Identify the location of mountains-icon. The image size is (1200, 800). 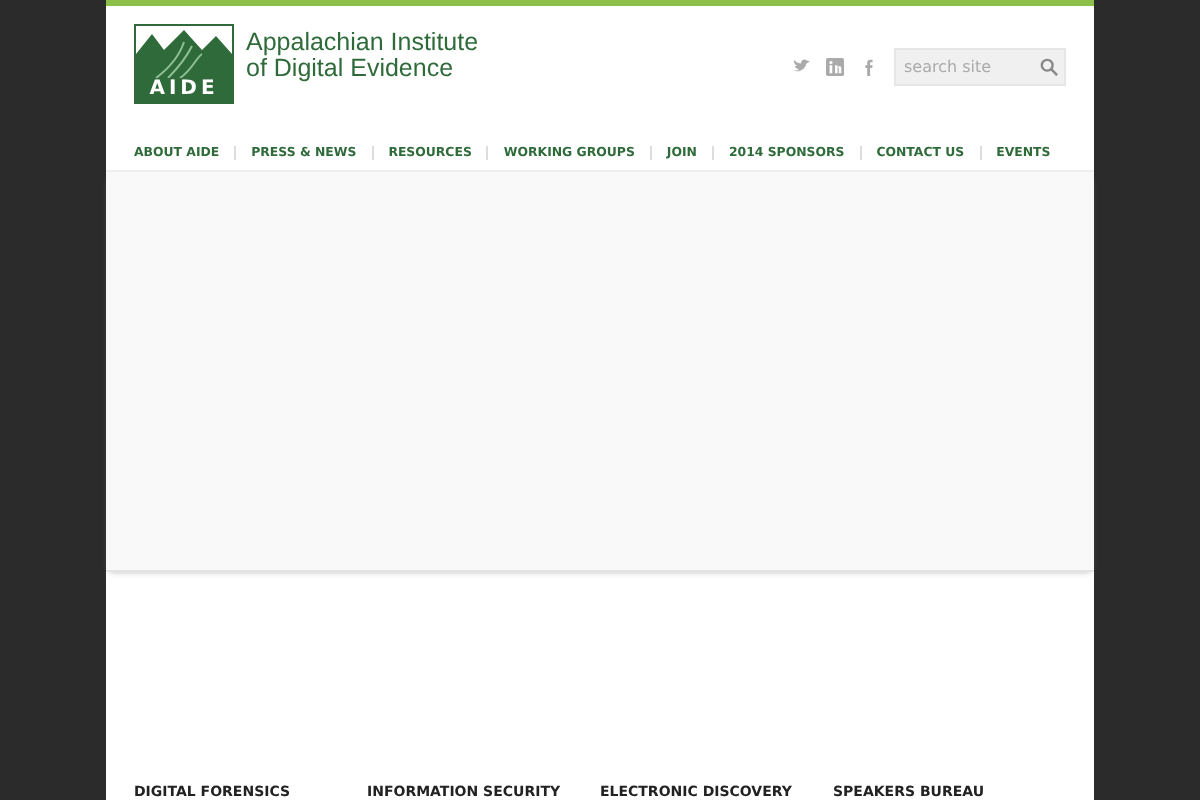
(184, 52).